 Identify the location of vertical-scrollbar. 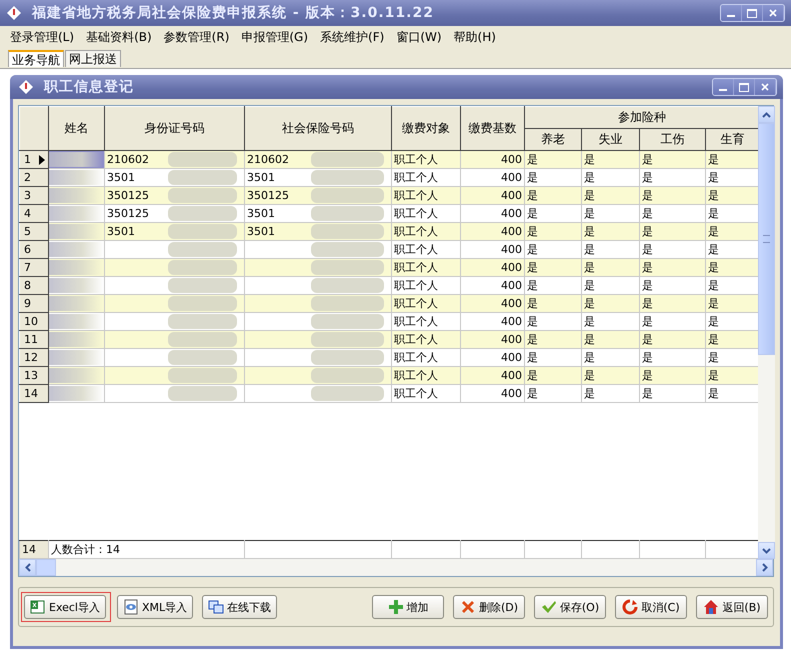
(766, 332).